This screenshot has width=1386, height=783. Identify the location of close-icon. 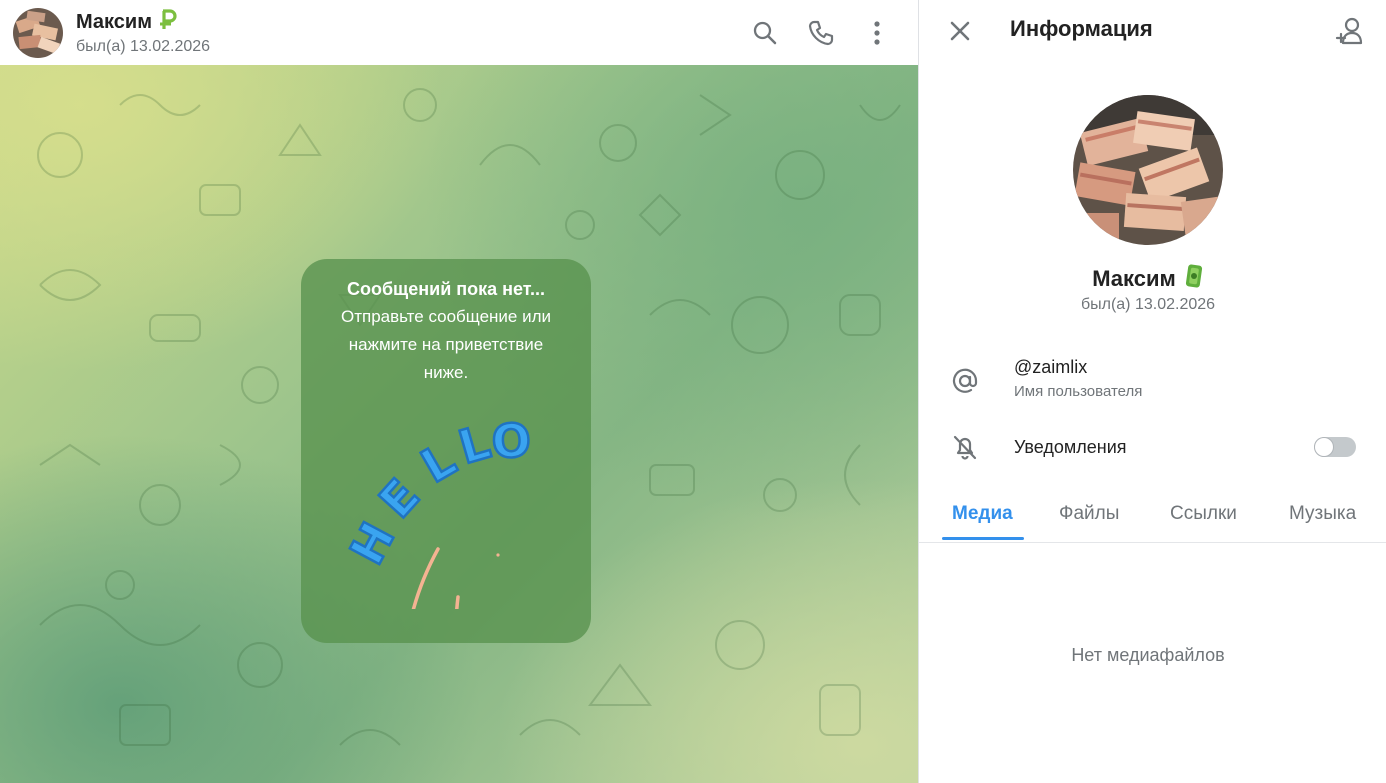
(960, 31).